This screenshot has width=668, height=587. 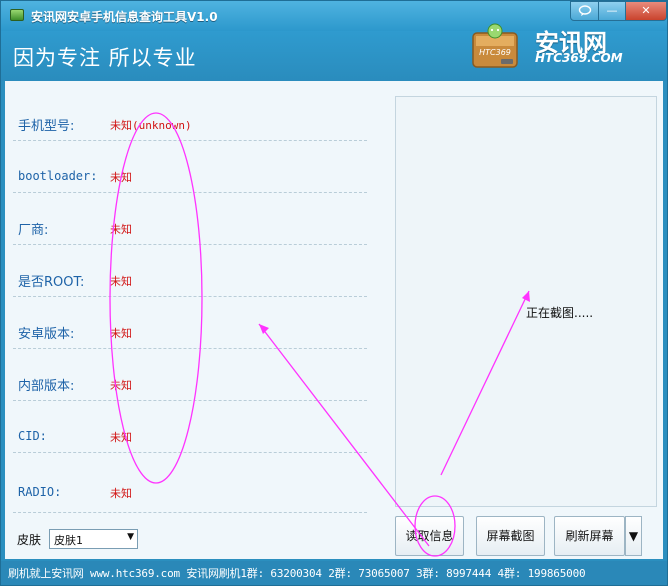 What do you see at coordinates (17, 15) in the screenshot?
I see `app-icon` at bounding box center [17, 15].